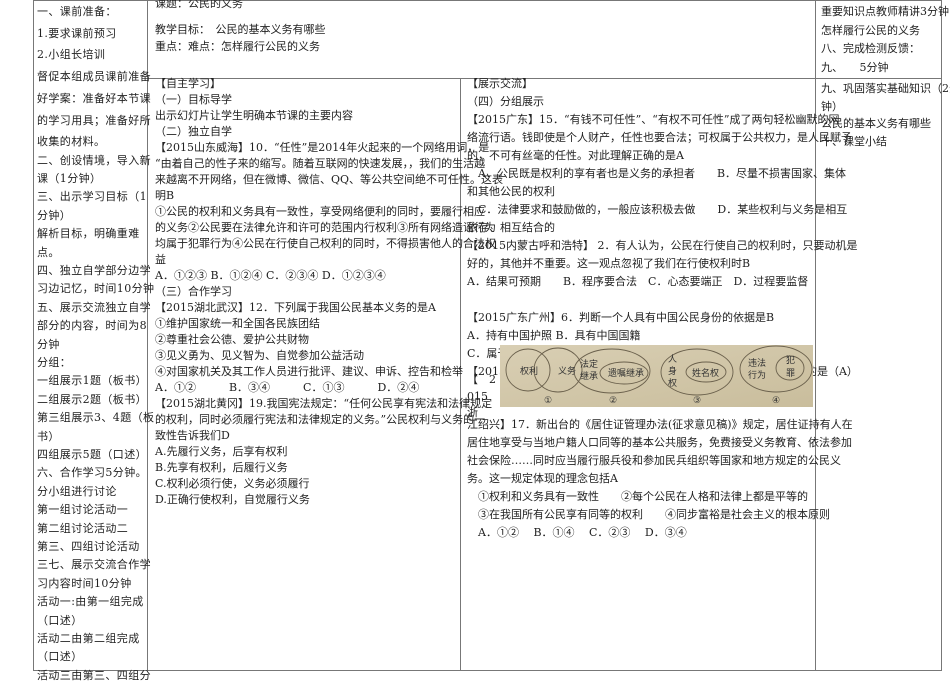 This screenshot has height=683, width=950. Describe the element at coordinates (481, 379) in the screenshot. I see `exchange-line: 【 2` at that location.